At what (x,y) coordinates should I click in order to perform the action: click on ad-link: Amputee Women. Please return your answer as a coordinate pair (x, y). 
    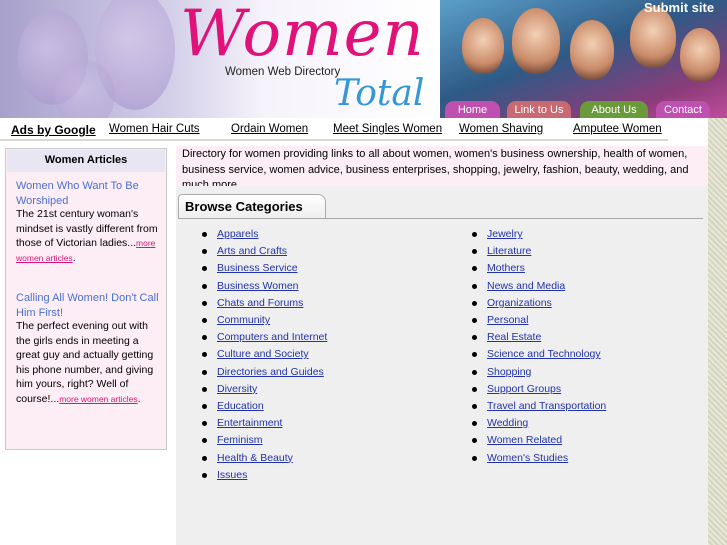
    Looking at the image, I should click on (617, 129).